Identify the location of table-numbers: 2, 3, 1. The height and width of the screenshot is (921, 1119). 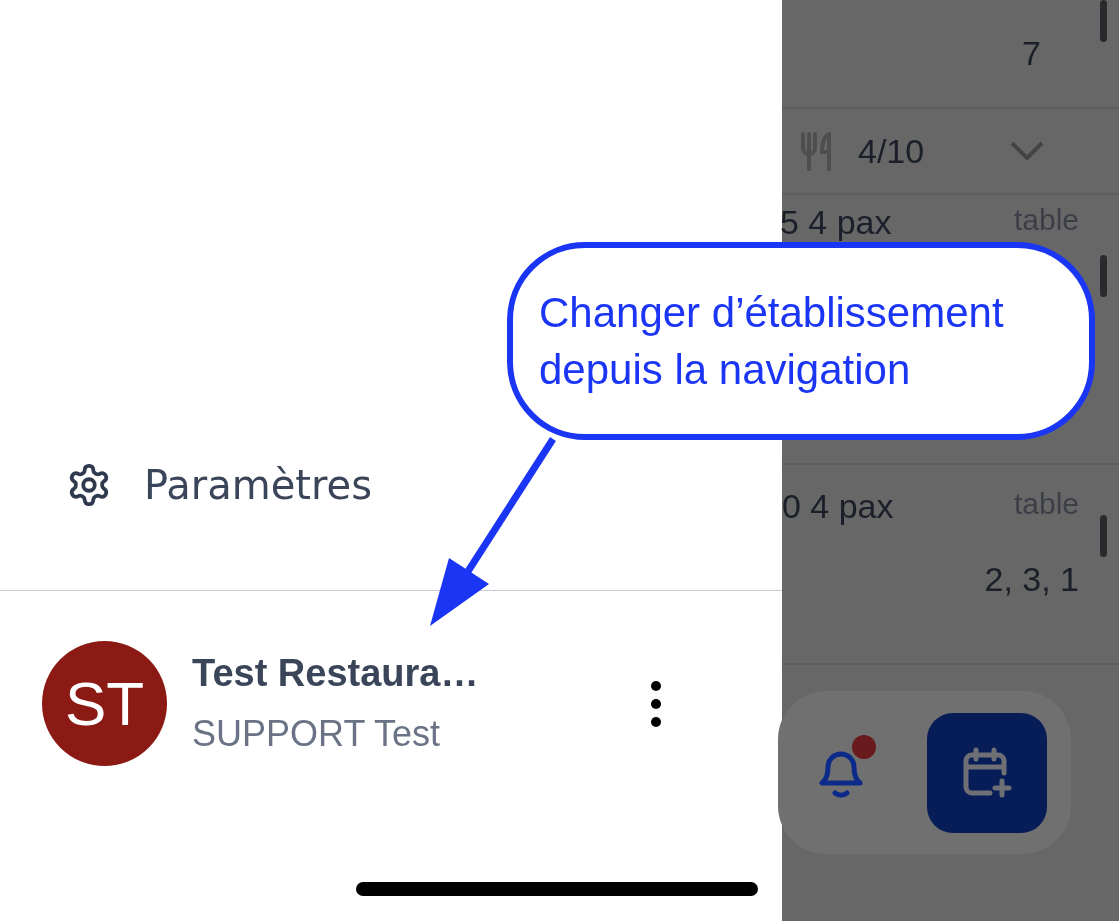
(1031, 579).